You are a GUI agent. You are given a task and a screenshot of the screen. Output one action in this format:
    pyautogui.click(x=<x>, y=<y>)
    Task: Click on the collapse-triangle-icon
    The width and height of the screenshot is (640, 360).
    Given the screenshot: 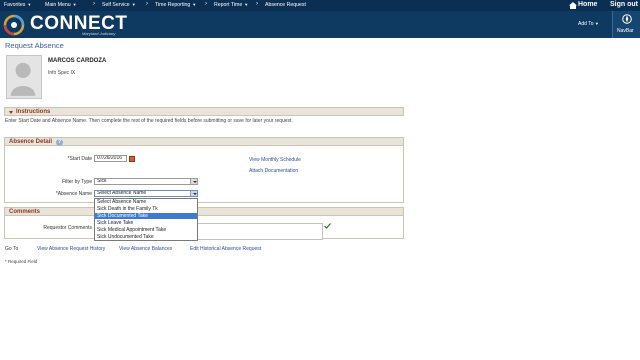 What is the action you would take?
    pyautogui.click(x=11, y=112)
    